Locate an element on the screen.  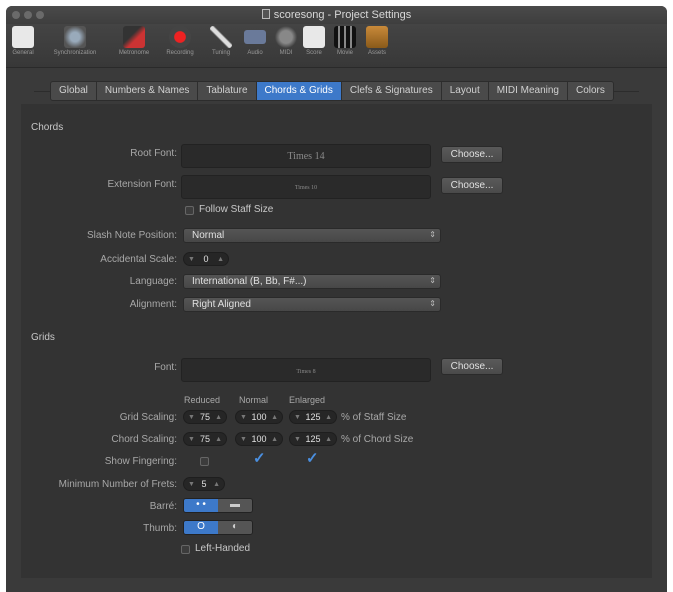
barre-bar-segment: ▬ is located at coordinates (235, 505).